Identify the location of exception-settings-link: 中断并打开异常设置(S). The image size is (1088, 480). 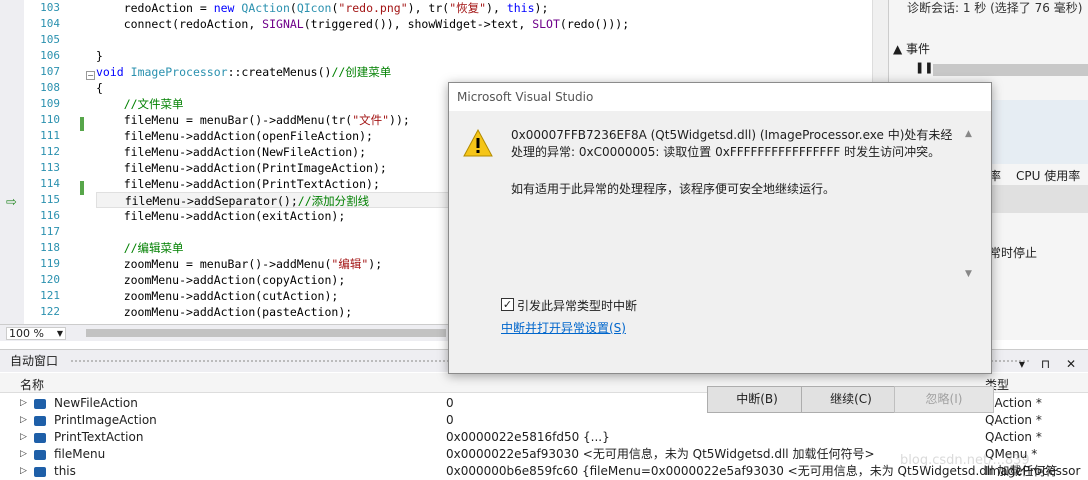
(563, 327).